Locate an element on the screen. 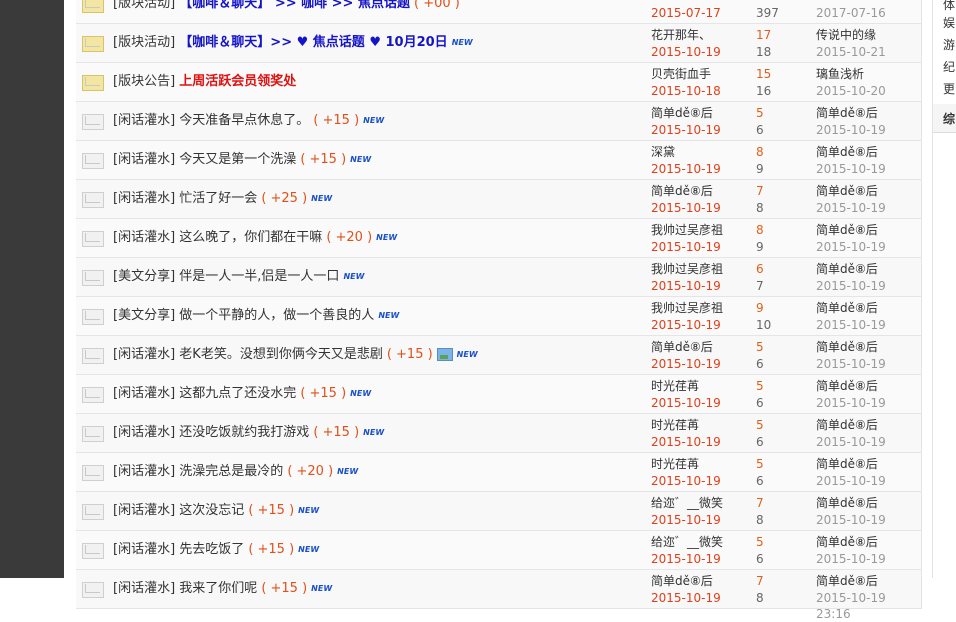 The width and height of the screenshot is (956, 622). thread-title-link: 洗澡完总是最冷的 is located at coordinates (231, 471).